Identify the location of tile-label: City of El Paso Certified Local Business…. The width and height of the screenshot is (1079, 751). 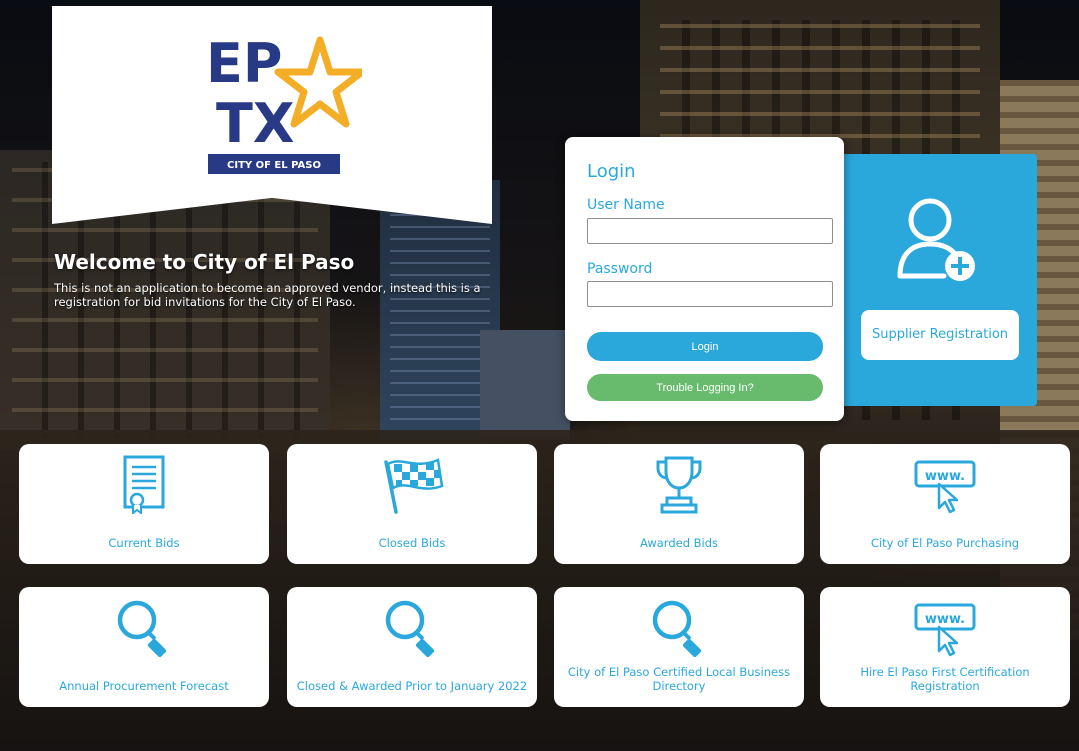
(679, 679).